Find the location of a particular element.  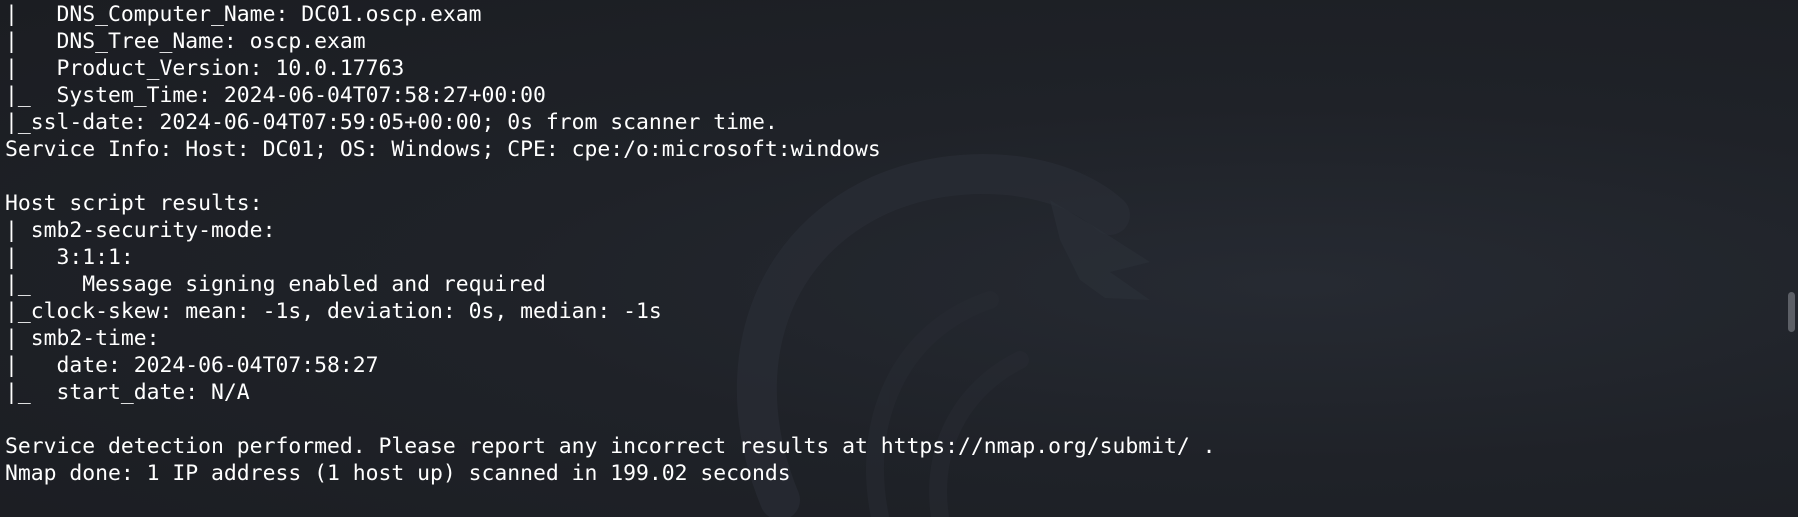

terminal-line: | DNS_Computer_Name: DC01.oscp.exam is located at coordinates (243, 14).